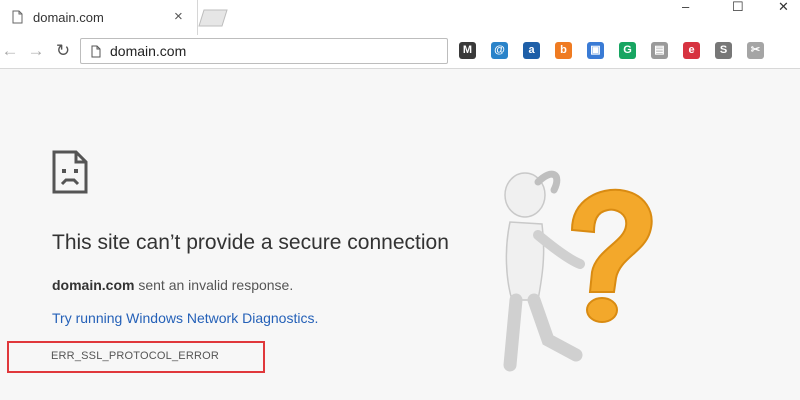 This screenshot has width=800, height=400. What do you see at coordinates (783, 6) in the screenshot?
I see `close-window-button: ✕` at bounding box center [783, 6].